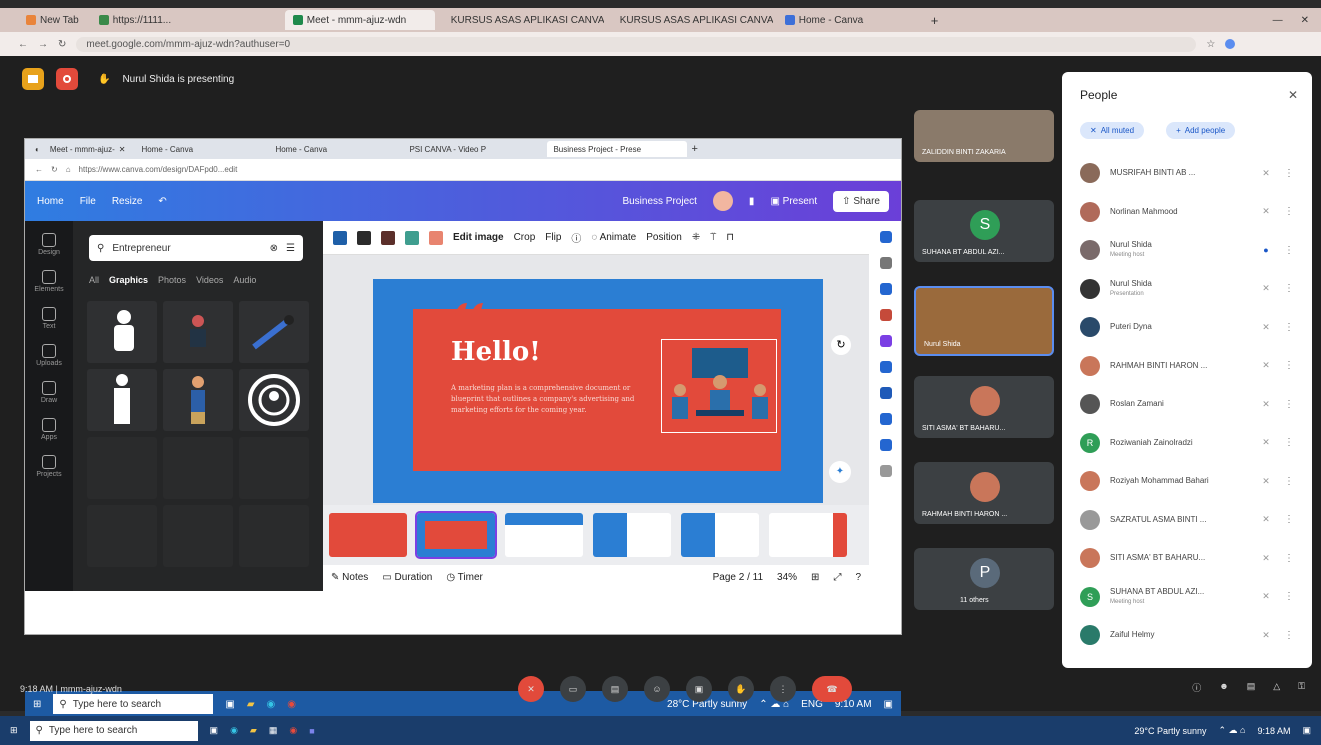  I want to click on filter-icon: ☰, so click(290, 248).